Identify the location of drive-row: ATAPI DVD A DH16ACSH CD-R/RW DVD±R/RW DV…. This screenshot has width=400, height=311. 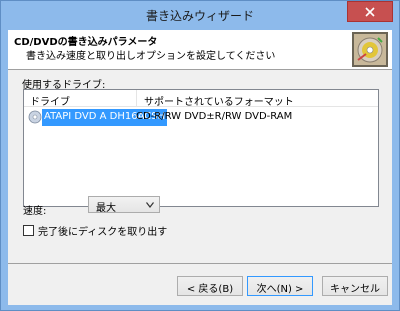
(201, 117).